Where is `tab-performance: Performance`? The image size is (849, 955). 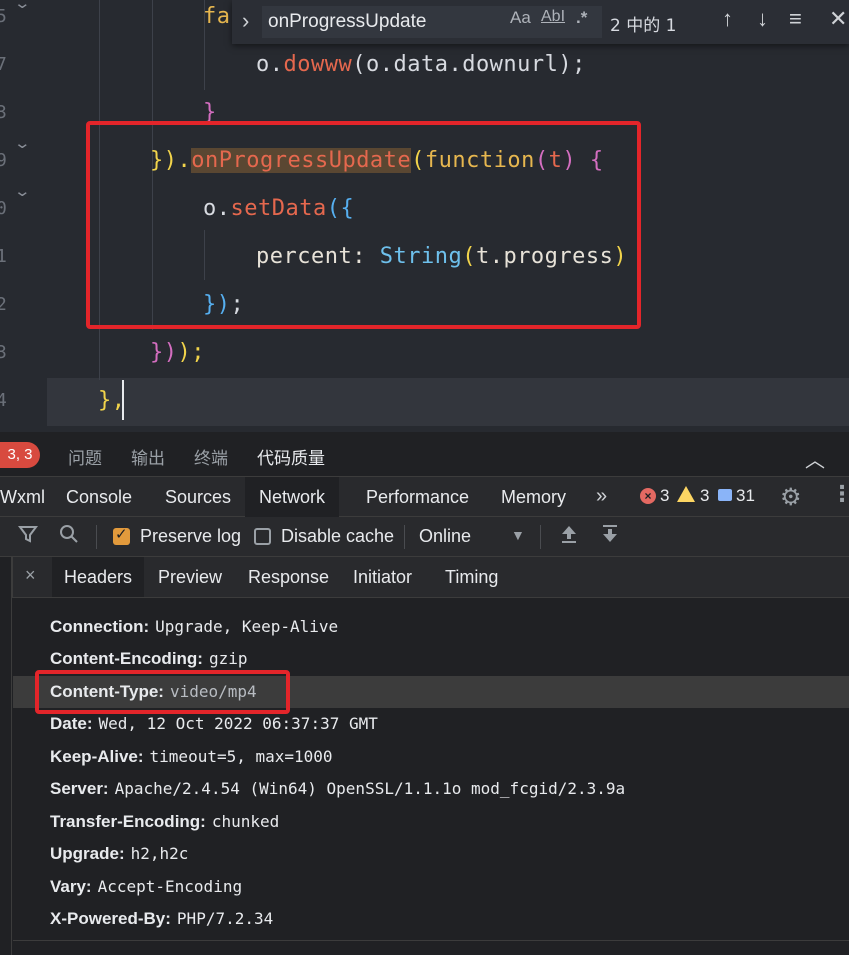
tab-performance: Performance is located at coordinates (417, 497).